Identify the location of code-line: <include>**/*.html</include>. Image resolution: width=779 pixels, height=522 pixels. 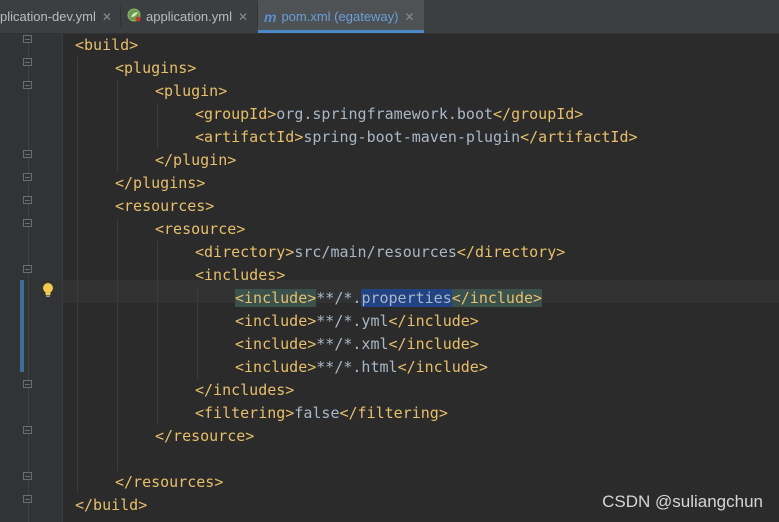
(361, 367).